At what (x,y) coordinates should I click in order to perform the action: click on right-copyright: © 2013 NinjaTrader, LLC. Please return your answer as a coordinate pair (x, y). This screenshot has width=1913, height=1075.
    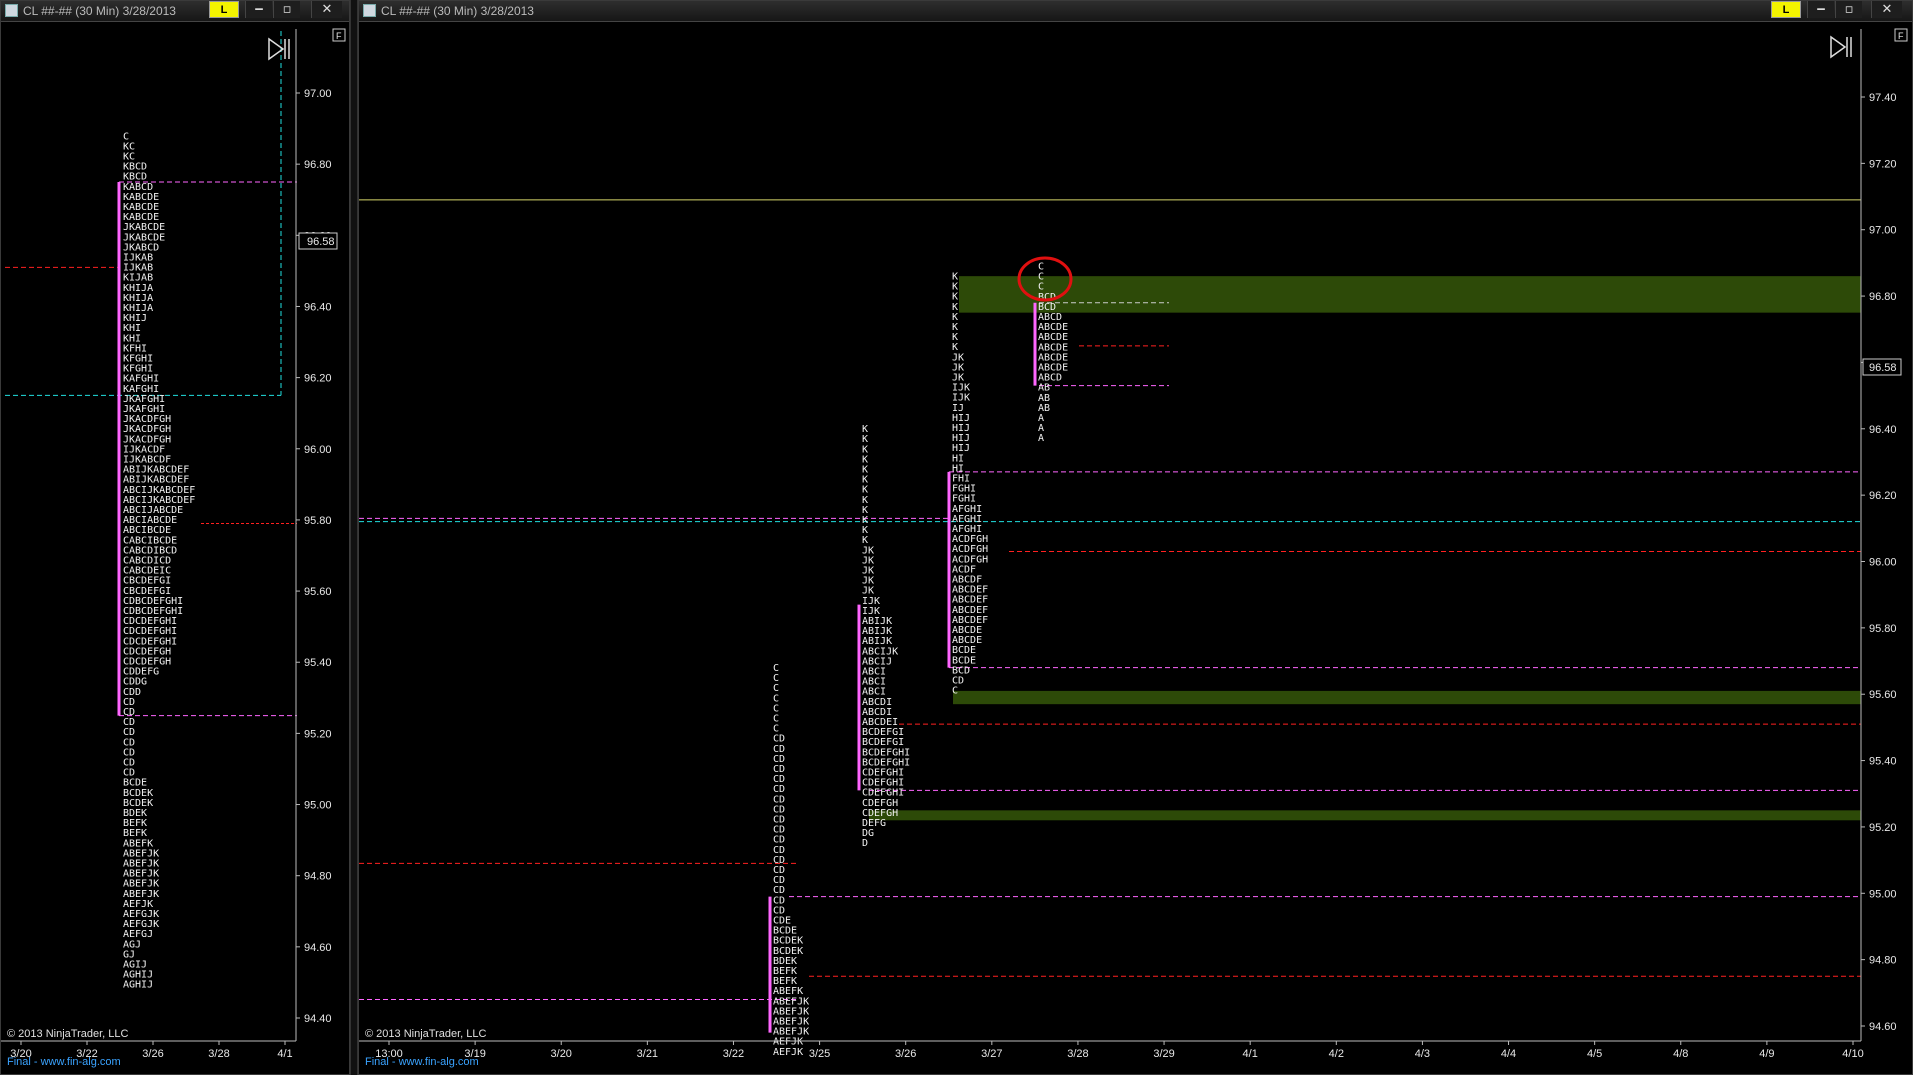
    Looking at the image, I should click on (425, 1034).